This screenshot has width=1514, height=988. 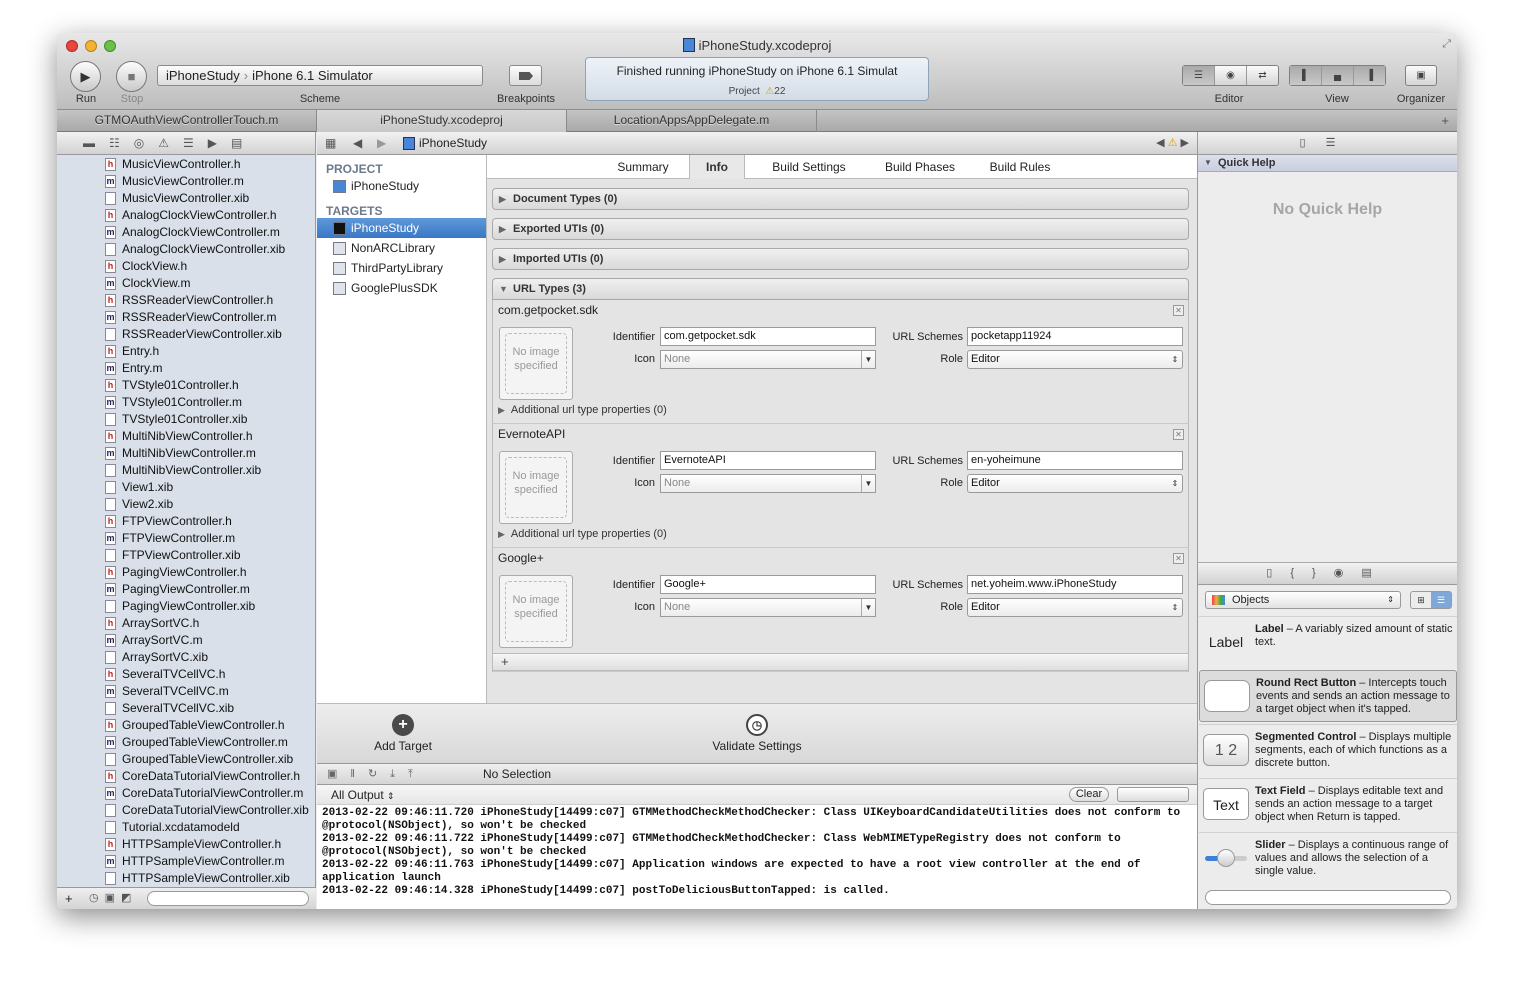 I want to click on file-item: m PagingViewController.m, so click(x=186, y=589).